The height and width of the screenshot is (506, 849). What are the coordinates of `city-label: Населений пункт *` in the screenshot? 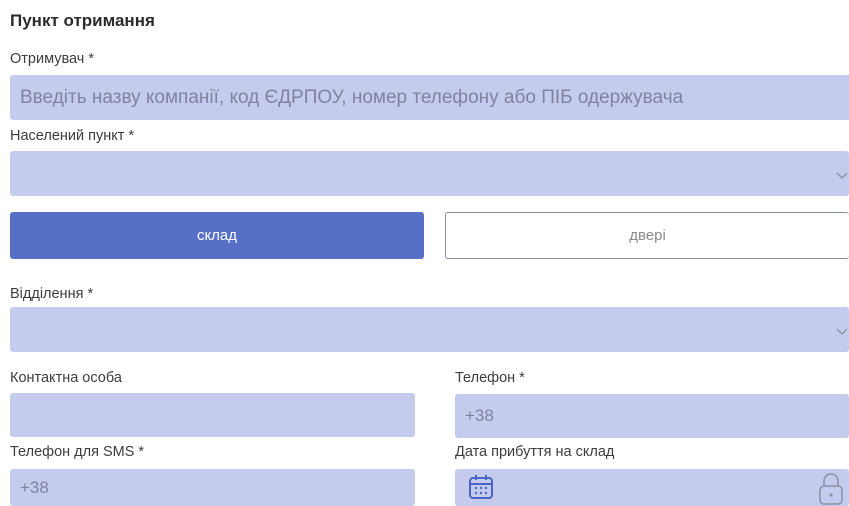 It's located at (72, 136).